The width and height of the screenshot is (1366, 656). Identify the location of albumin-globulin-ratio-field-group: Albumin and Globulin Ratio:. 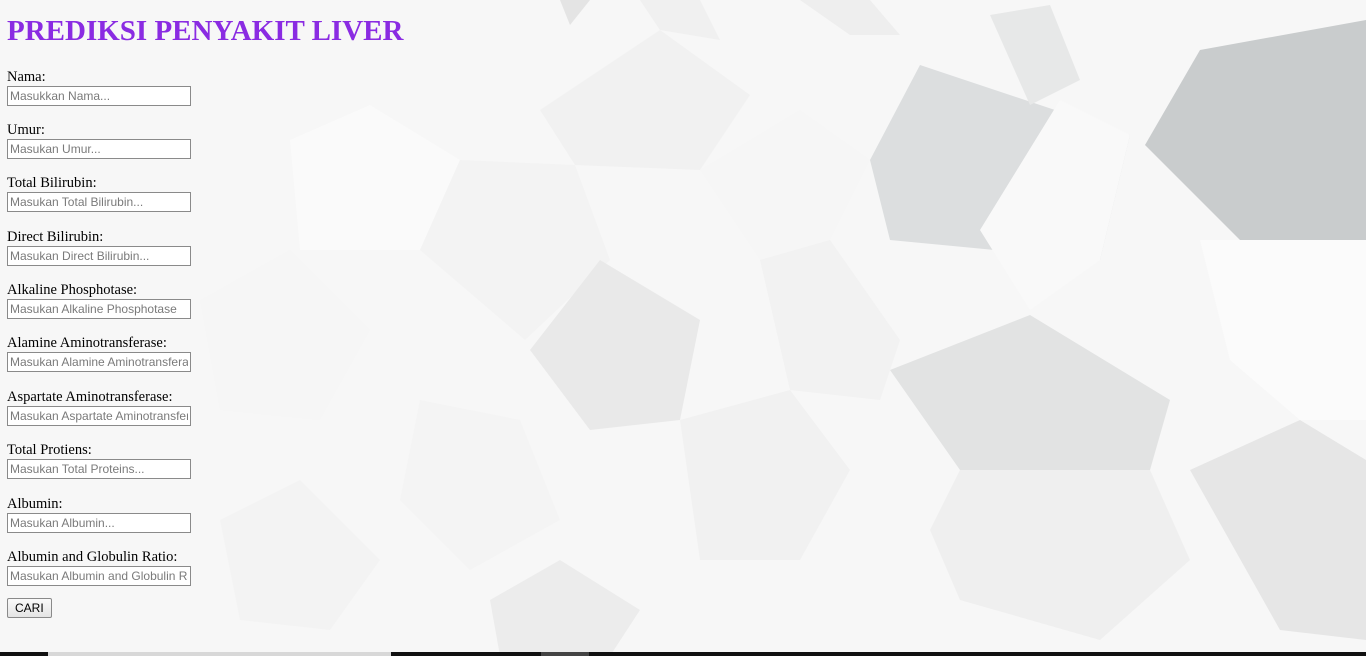
(137, 567).